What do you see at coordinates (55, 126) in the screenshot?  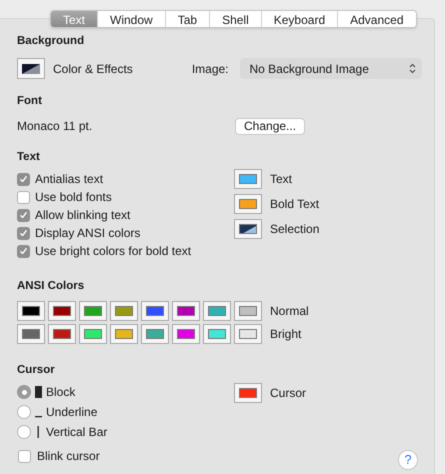 I see `font-value: Monaco 11 pt.` at bounding box center [55, 126].